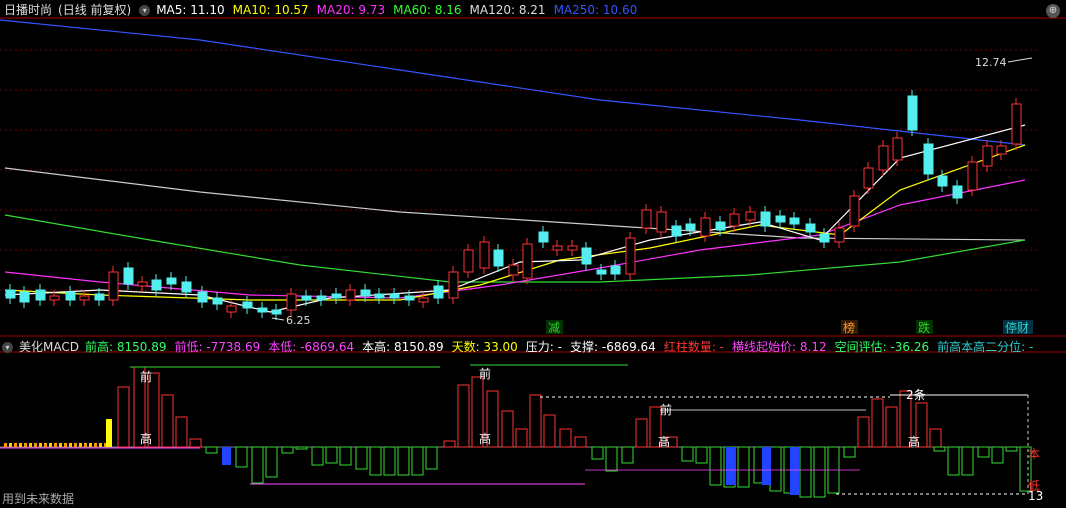 The height and width of the screenshot is (508, 1066). I want to click on low-arrow, so click(278, 319).